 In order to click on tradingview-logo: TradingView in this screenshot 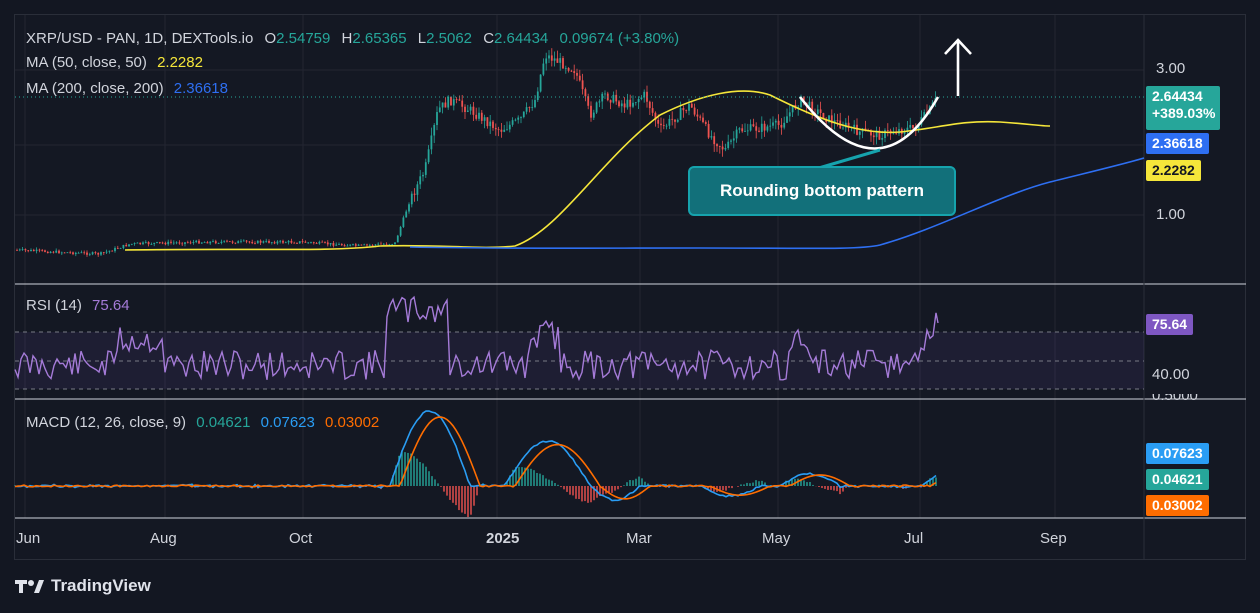, I will do `click(83, 586)`.